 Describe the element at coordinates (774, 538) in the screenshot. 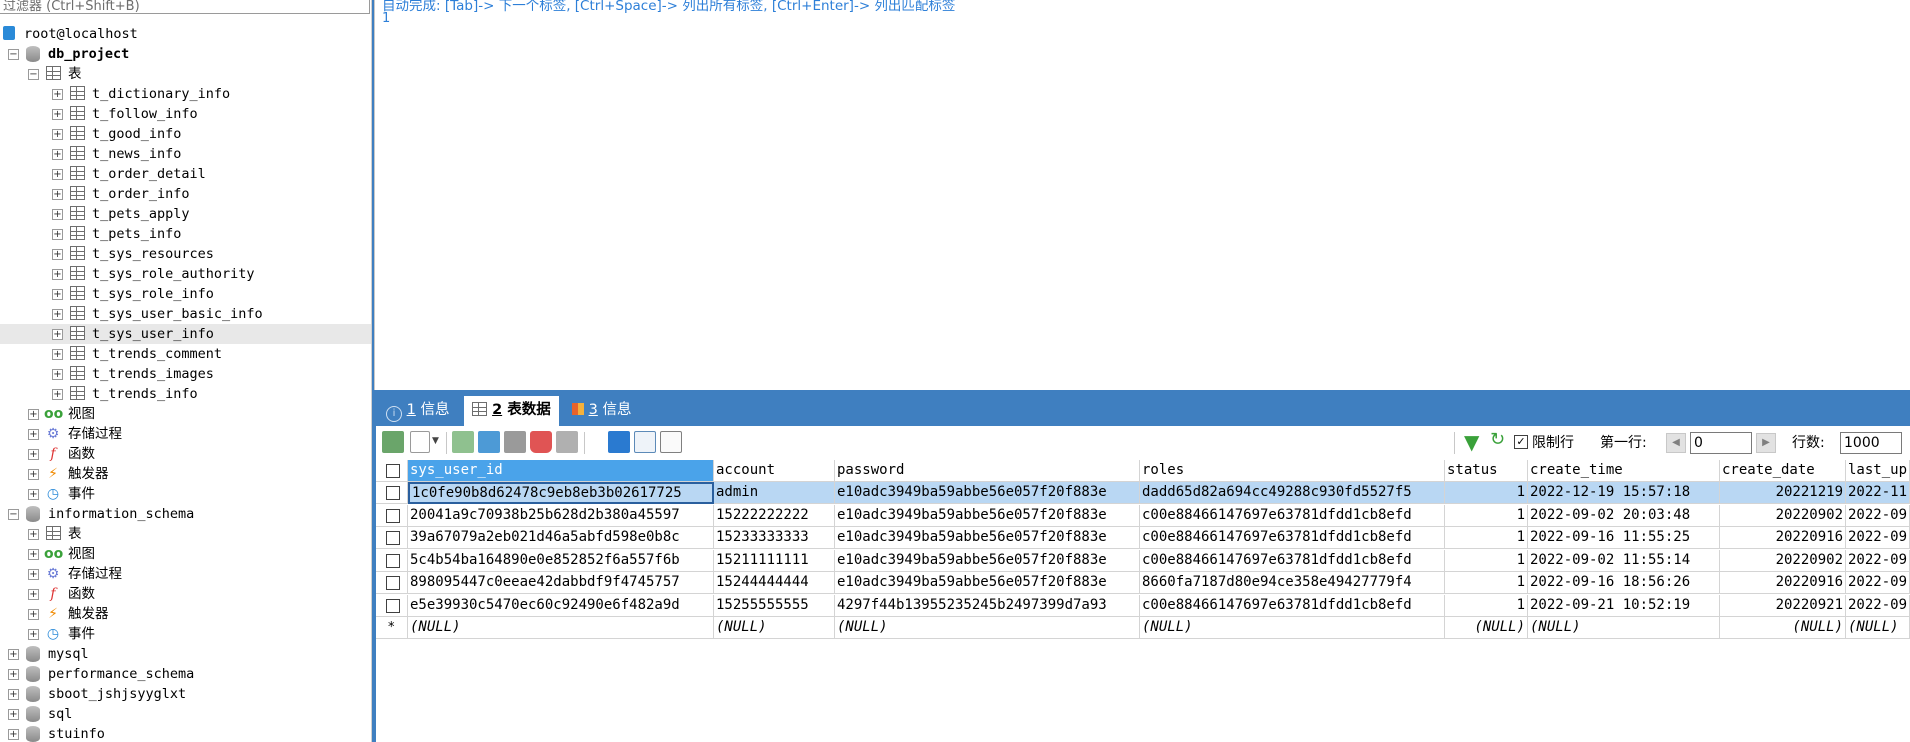

I see `grid-cell-account: 15233333333` at that location.